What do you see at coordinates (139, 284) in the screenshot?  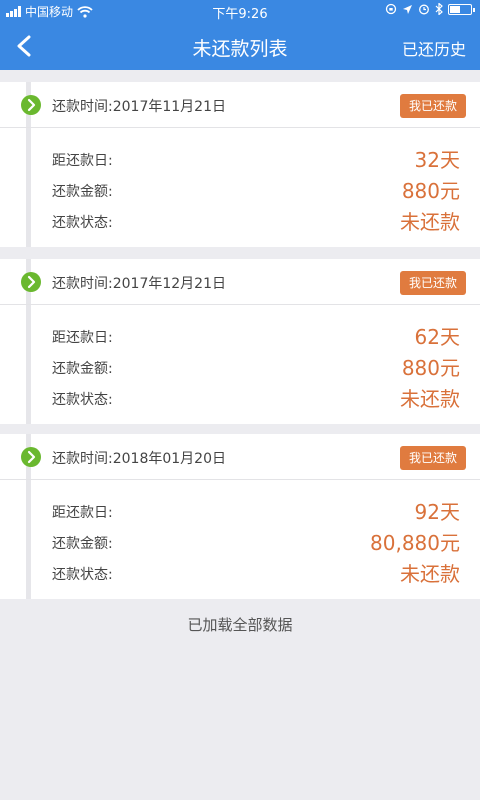 I see `due-date-label: 还款时间:2017年12月21日` at bounding box center [139, 284].